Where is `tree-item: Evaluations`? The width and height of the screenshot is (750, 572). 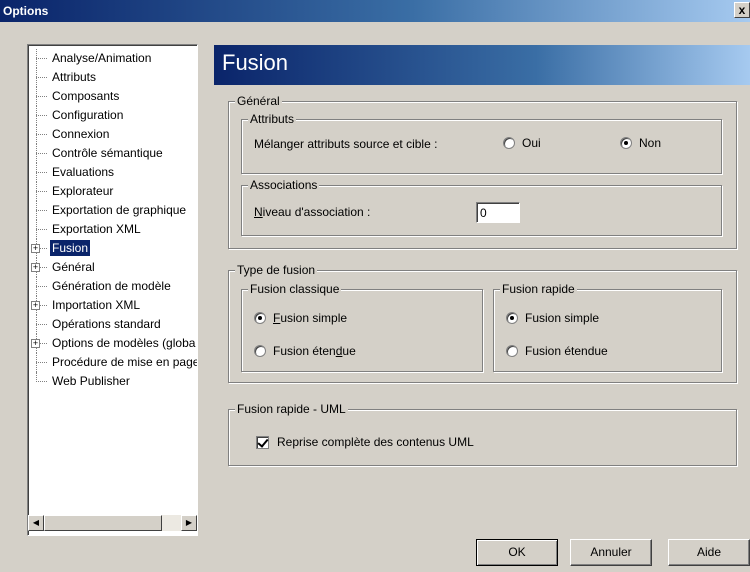
tree-item: Evaluations is located at coordinates (112, 172).